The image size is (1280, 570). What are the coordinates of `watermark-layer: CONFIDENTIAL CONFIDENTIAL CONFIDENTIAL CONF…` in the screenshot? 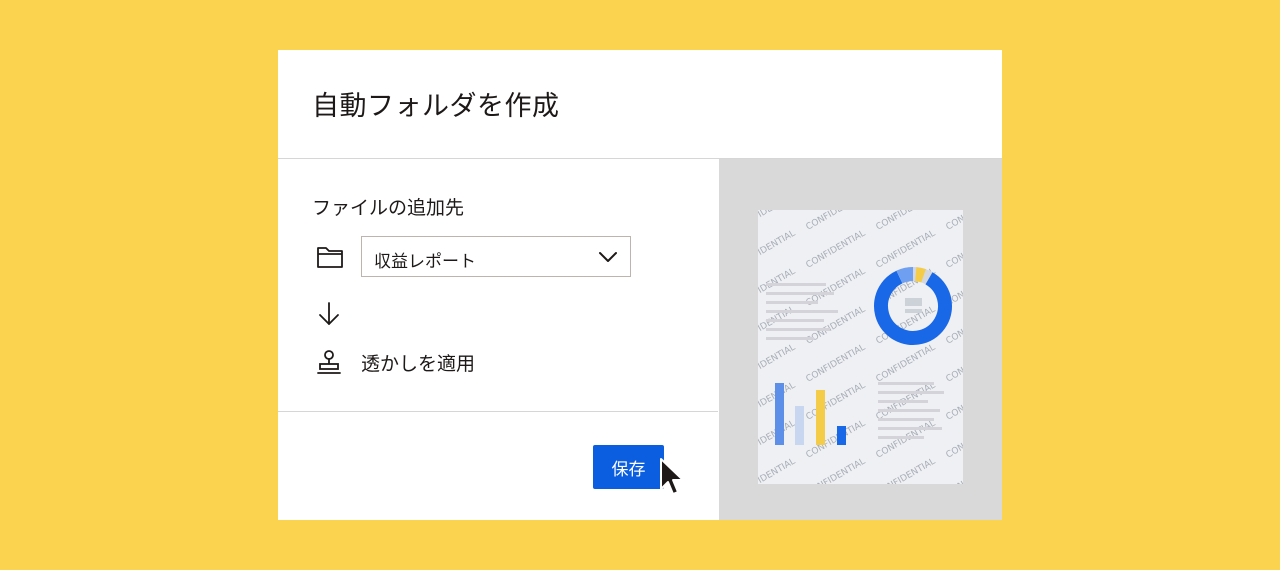 It's located at (860, 347).